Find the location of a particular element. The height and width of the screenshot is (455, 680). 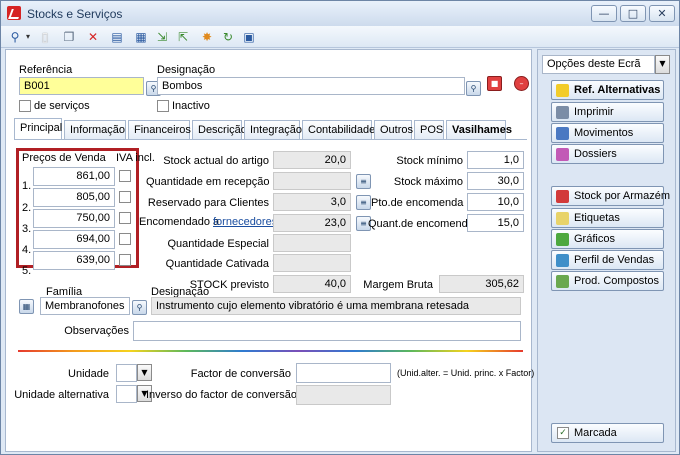

maximize-button: □ is located at coordinates (633, 13).